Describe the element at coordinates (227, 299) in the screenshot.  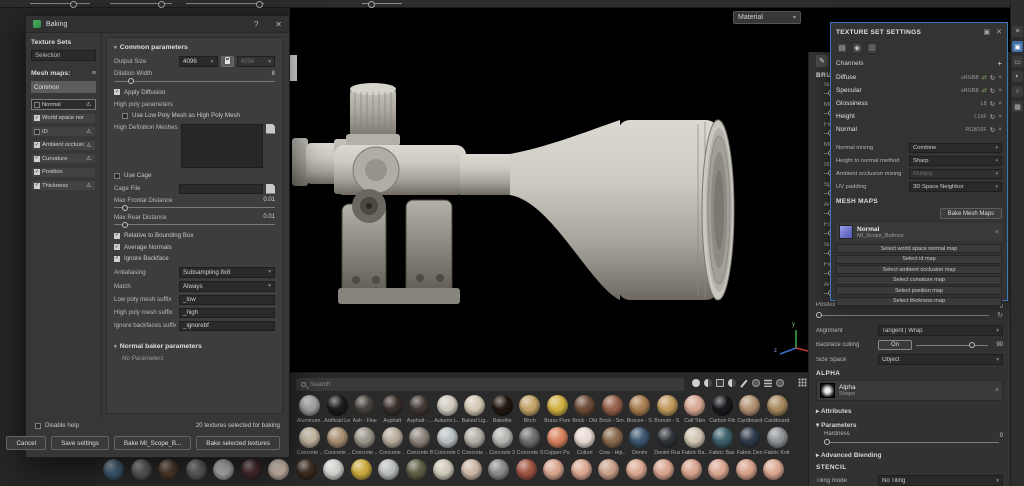
I see `low-suffix-field: _low` at that location.